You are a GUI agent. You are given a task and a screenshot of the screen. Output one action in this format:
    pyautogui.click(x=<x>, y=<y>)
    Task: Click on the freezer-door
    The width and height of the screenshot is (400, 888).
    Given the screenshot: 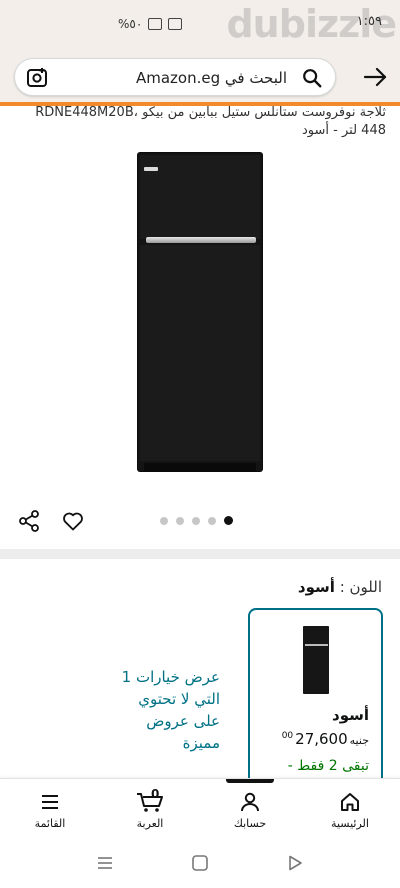 What is the action you would take?
    pyautogui.click(x=200, y=197)
    